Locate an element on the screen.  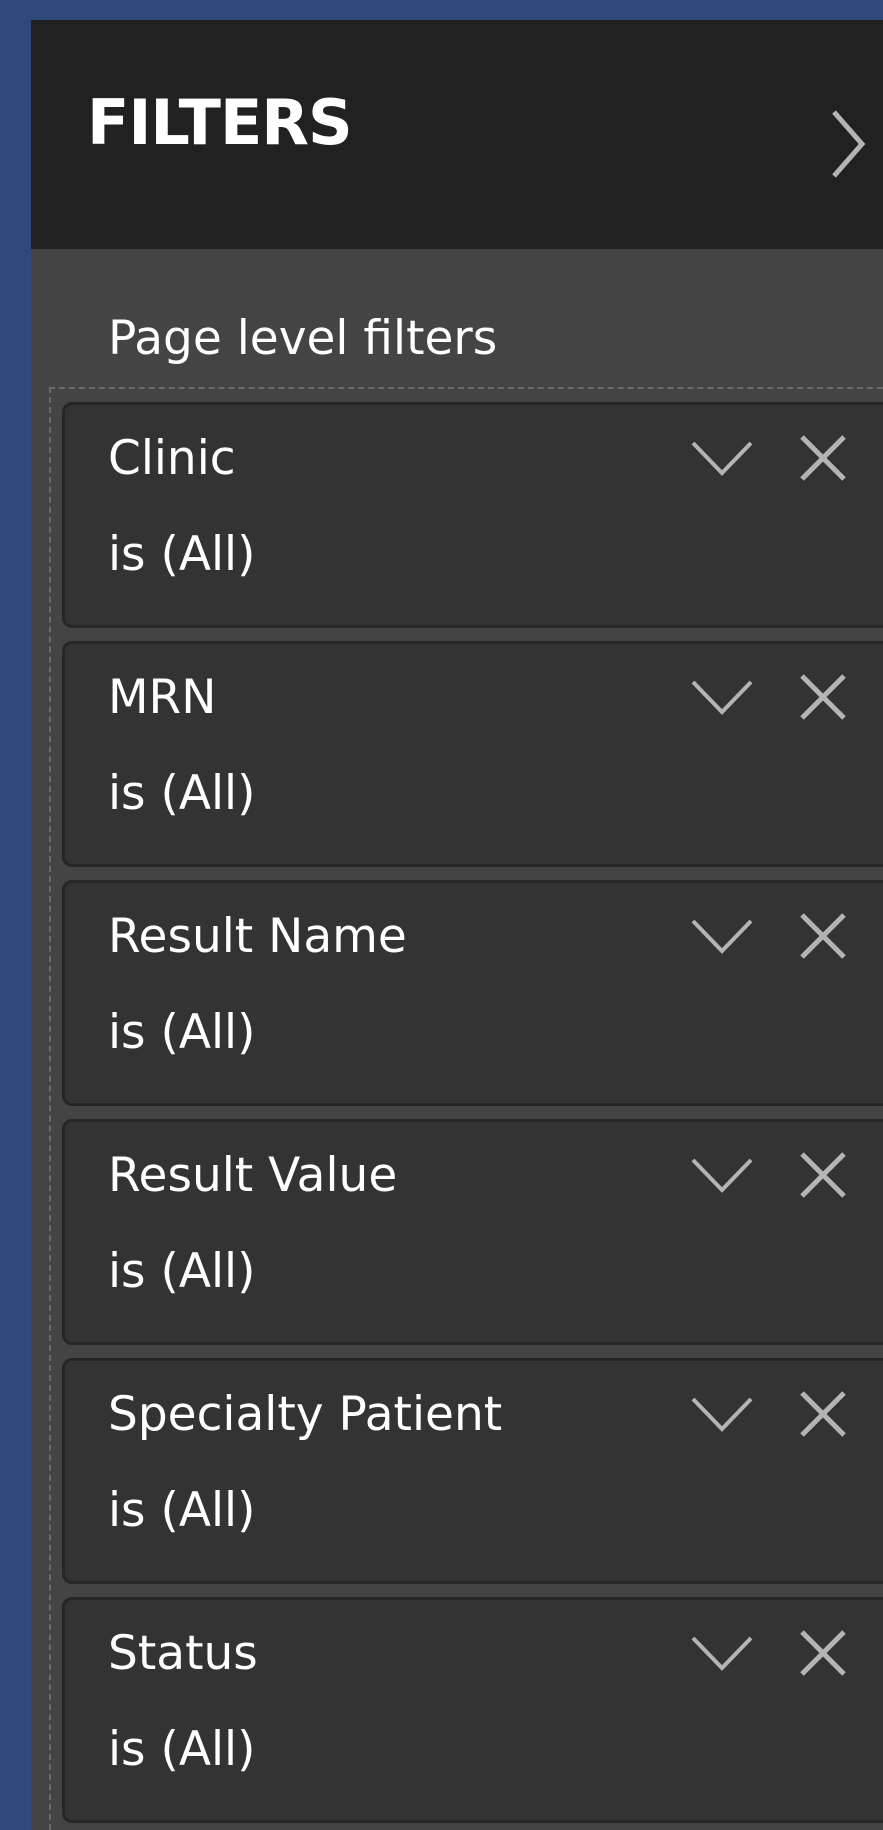
page-level-filters-label: Page level filters is located at coordinates (303, 338).